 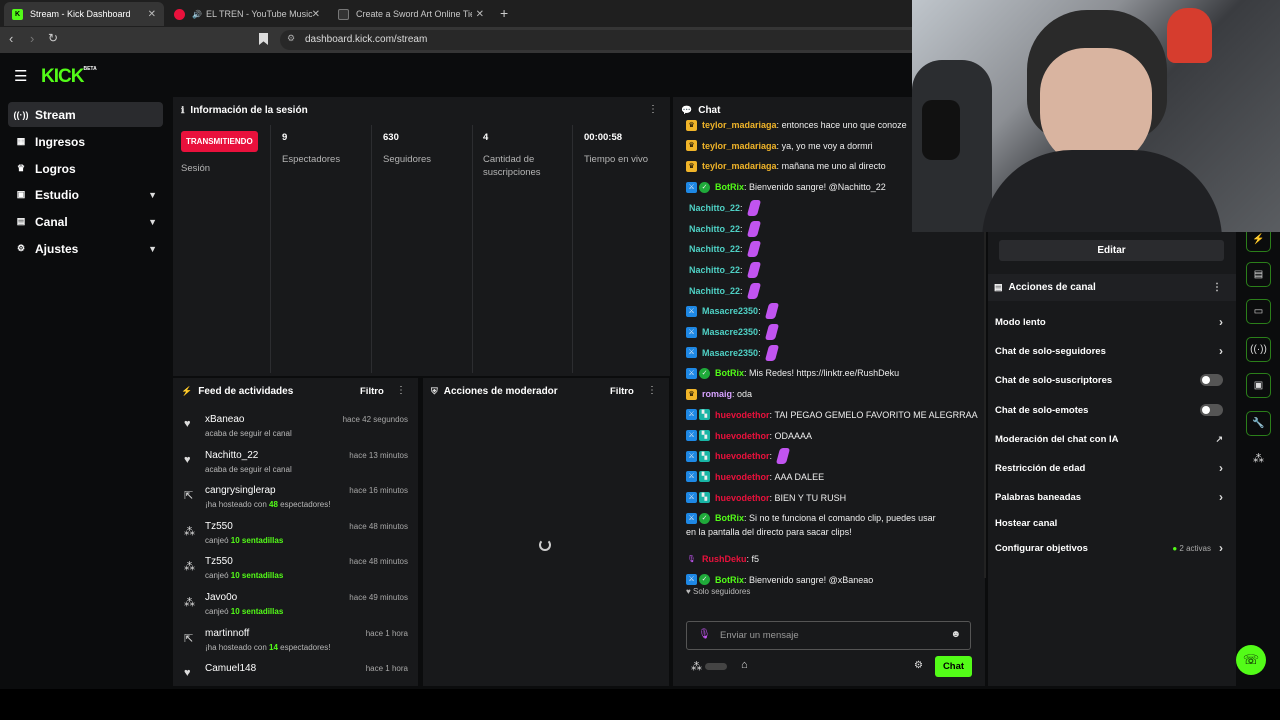 I want to click on browser-tab-tierlist: Create a Sword Art Online Tier Li ✕, so click(x=411, y=14).